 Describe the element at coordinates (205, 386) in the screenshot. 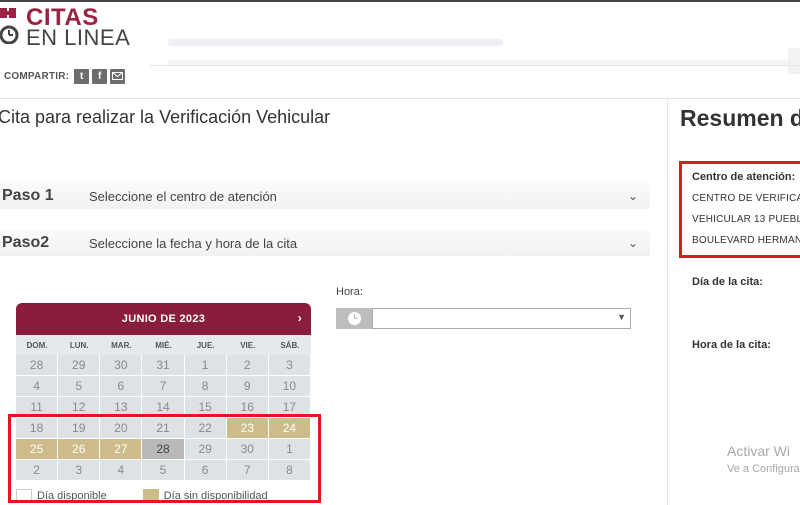

I see `calendar-day: 8` at that location.